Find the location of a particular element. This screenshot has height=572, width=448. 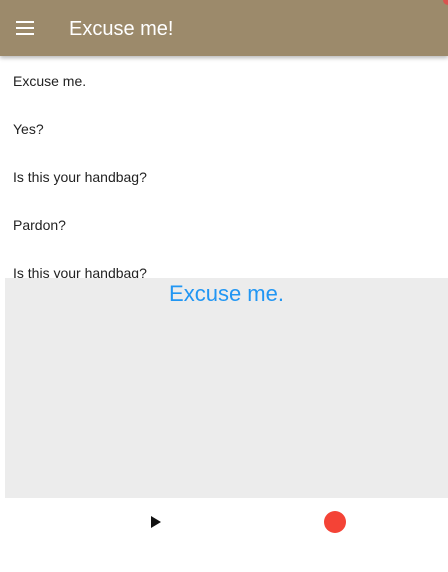

page-title: Excuse me! is located at coordinates (121, 29).